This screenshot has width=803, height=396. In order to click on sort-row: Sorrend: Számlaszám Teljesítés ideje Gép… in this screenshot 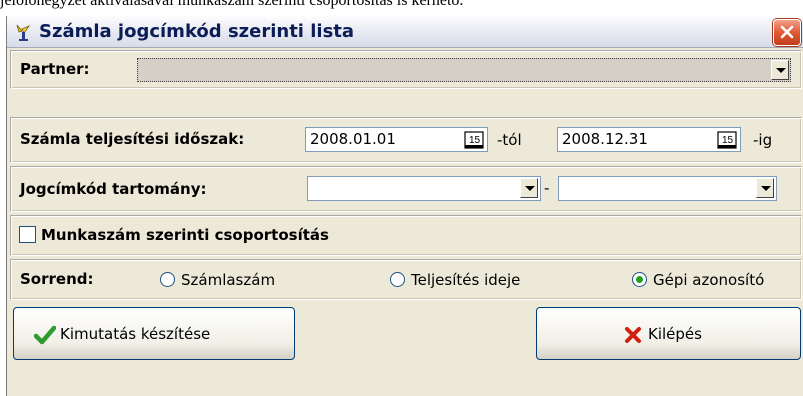, I will do `click(406, 279)`.